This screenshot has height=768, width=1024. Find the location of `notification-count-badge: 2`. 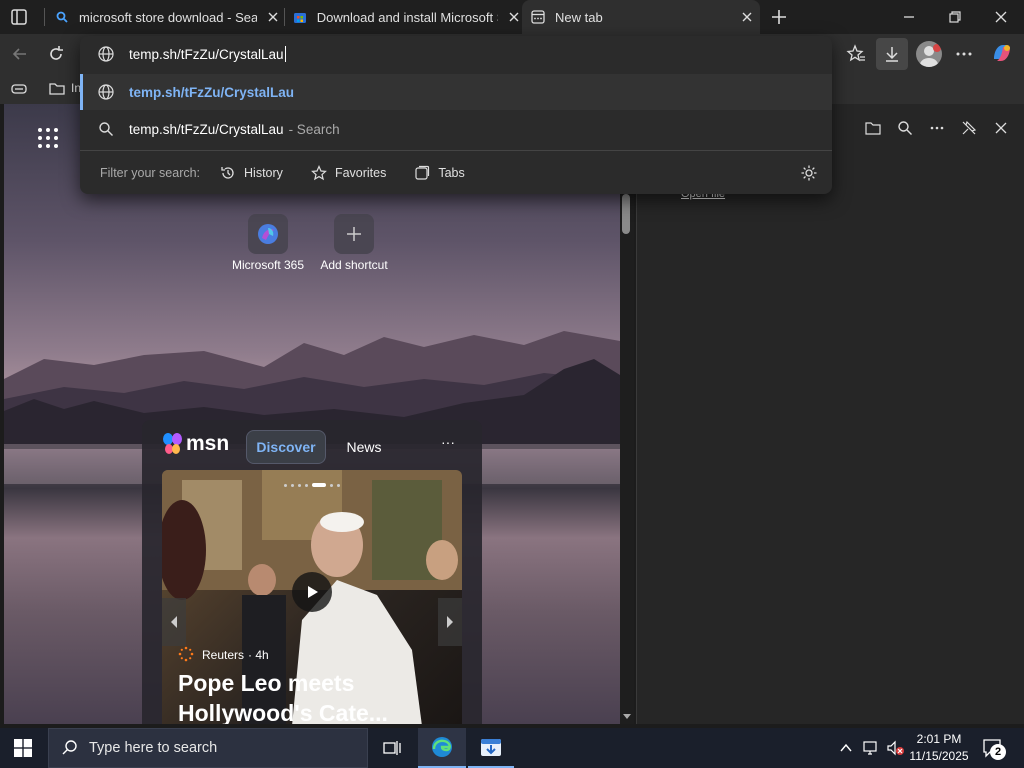

notification-count-badge: 2 is located at coordinates (998, 752).